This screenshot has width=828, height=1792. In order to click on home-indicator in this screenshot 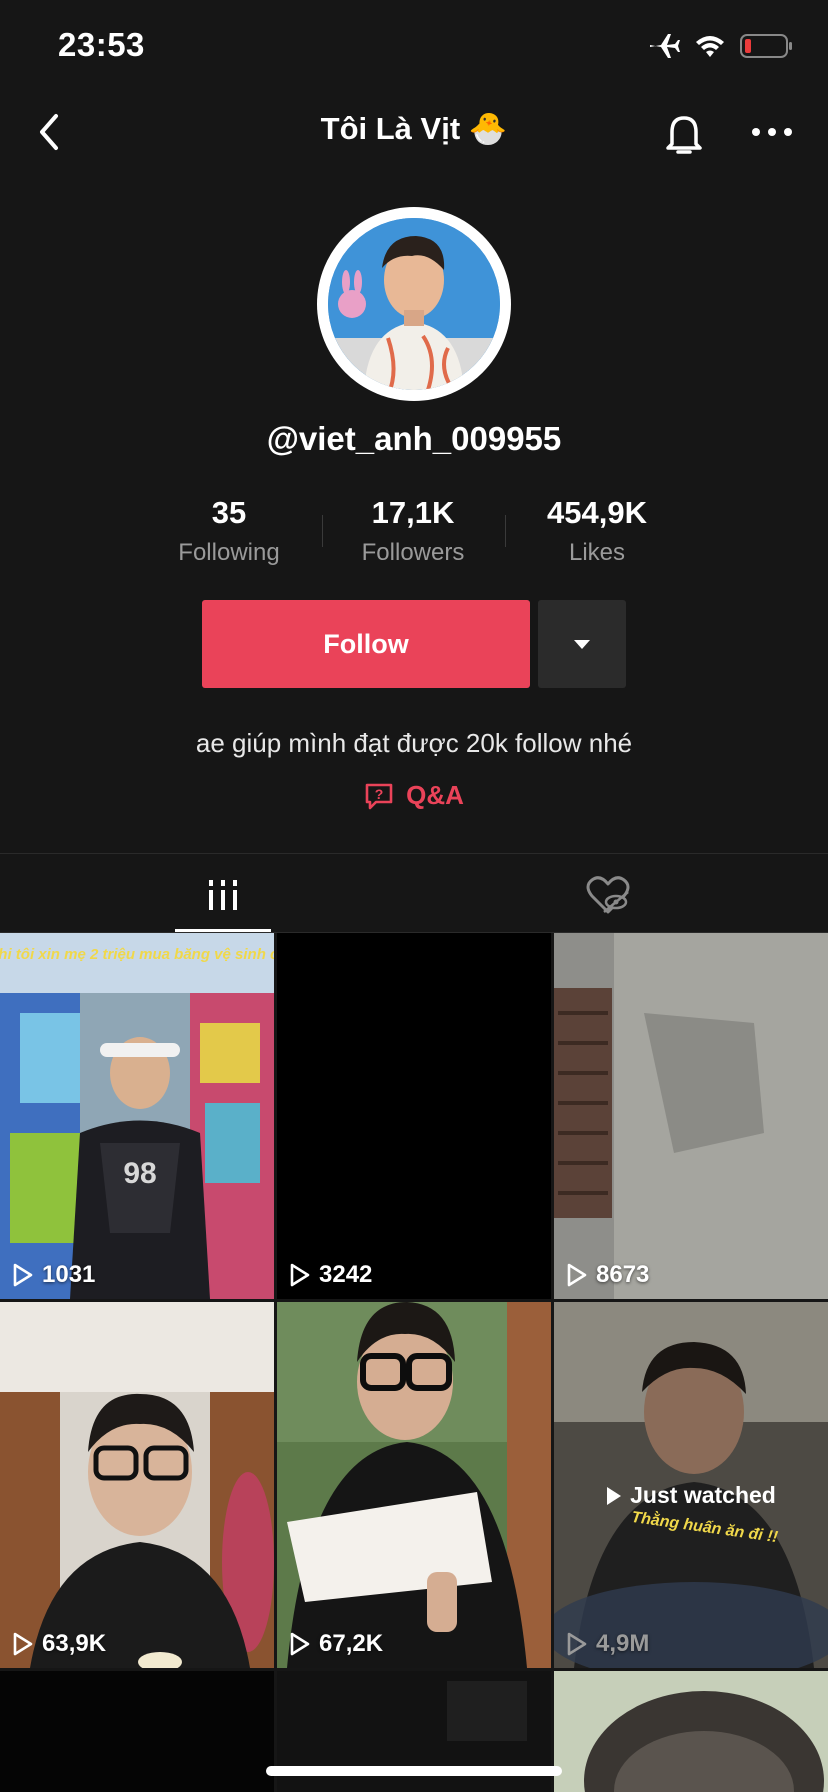, I will do `click(414, 1771)`.